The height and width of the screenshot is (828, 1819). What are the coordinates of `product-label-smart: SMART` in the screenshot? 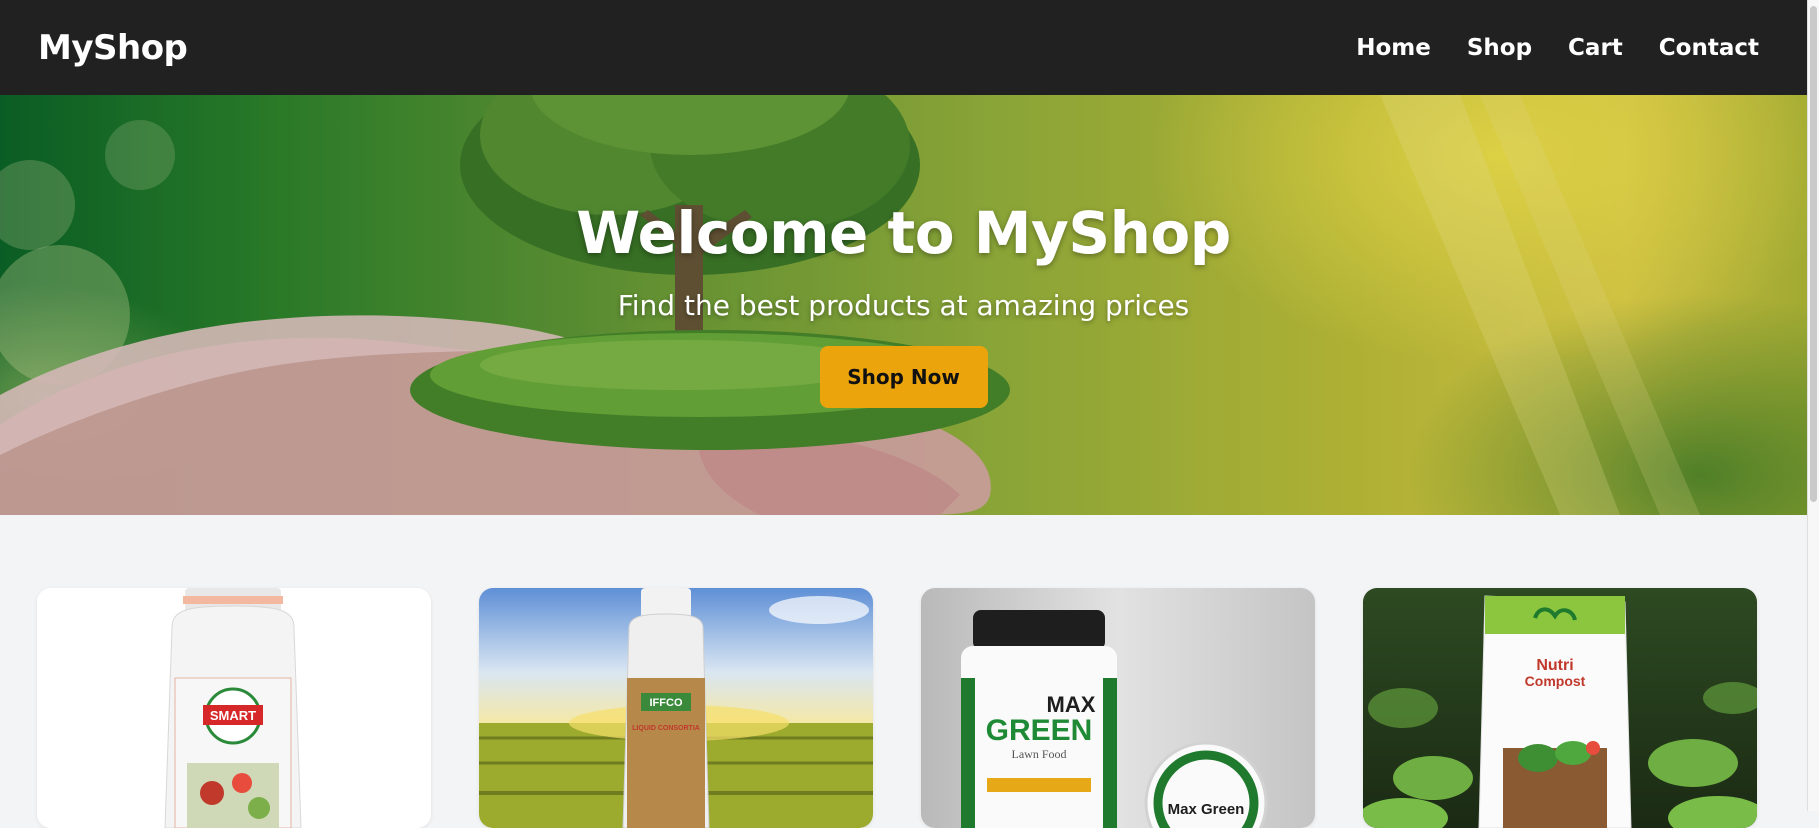 It's located at (233, 715).